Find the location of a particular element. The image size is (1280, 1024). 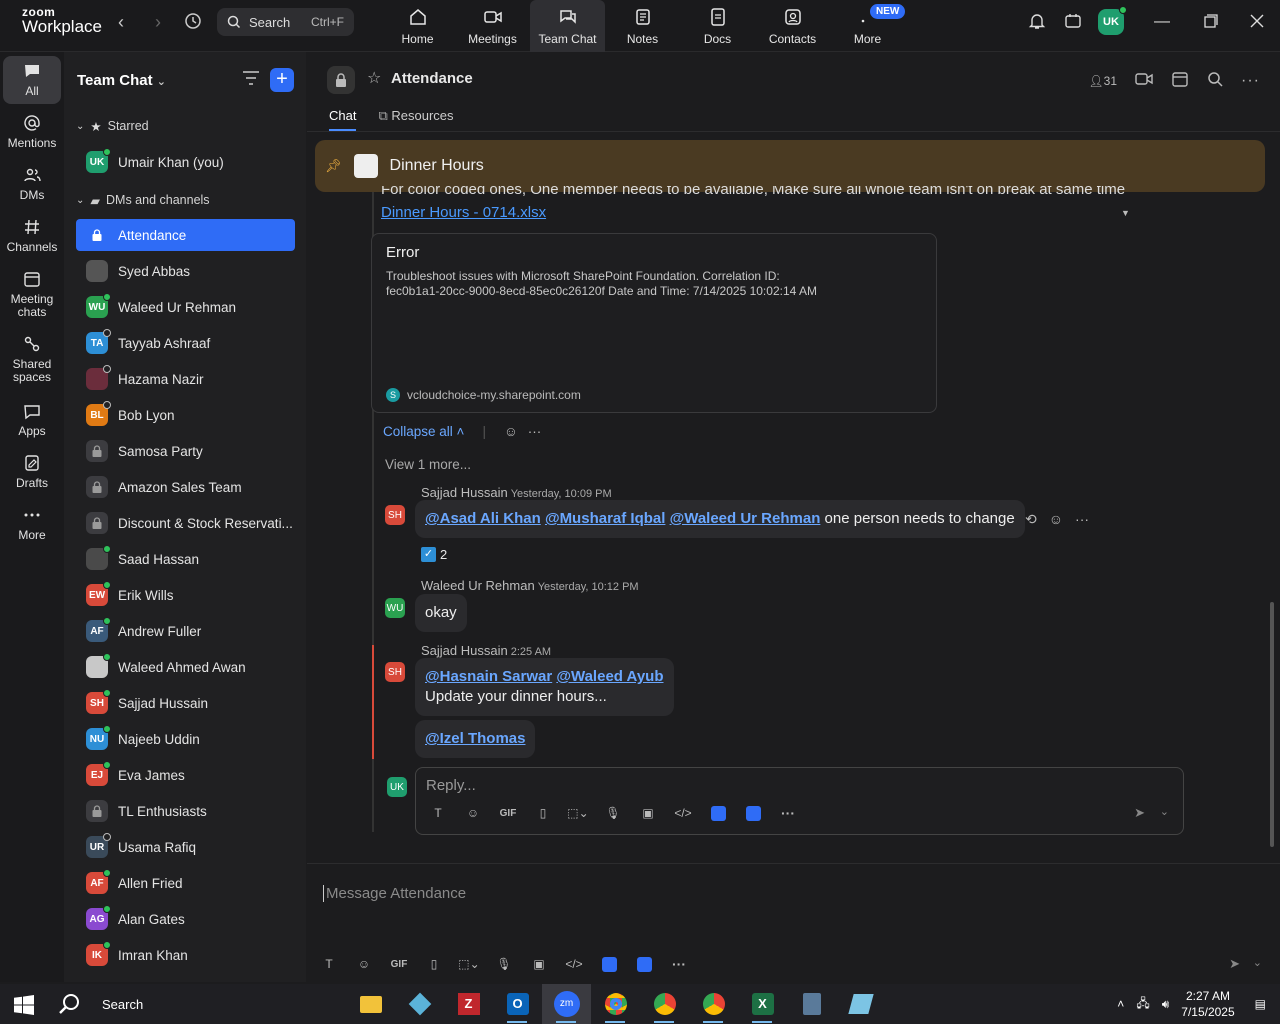

rail-shared-spaces: Shared spaces is located at coordinates (32, 359).